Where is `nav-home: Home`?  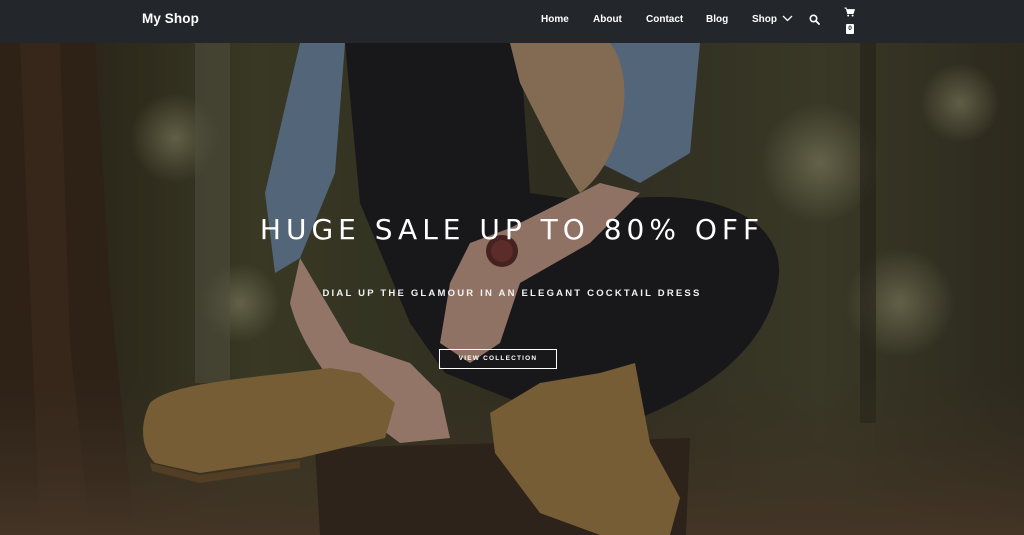 nav-home: Home is located at coordinates (555, 19).